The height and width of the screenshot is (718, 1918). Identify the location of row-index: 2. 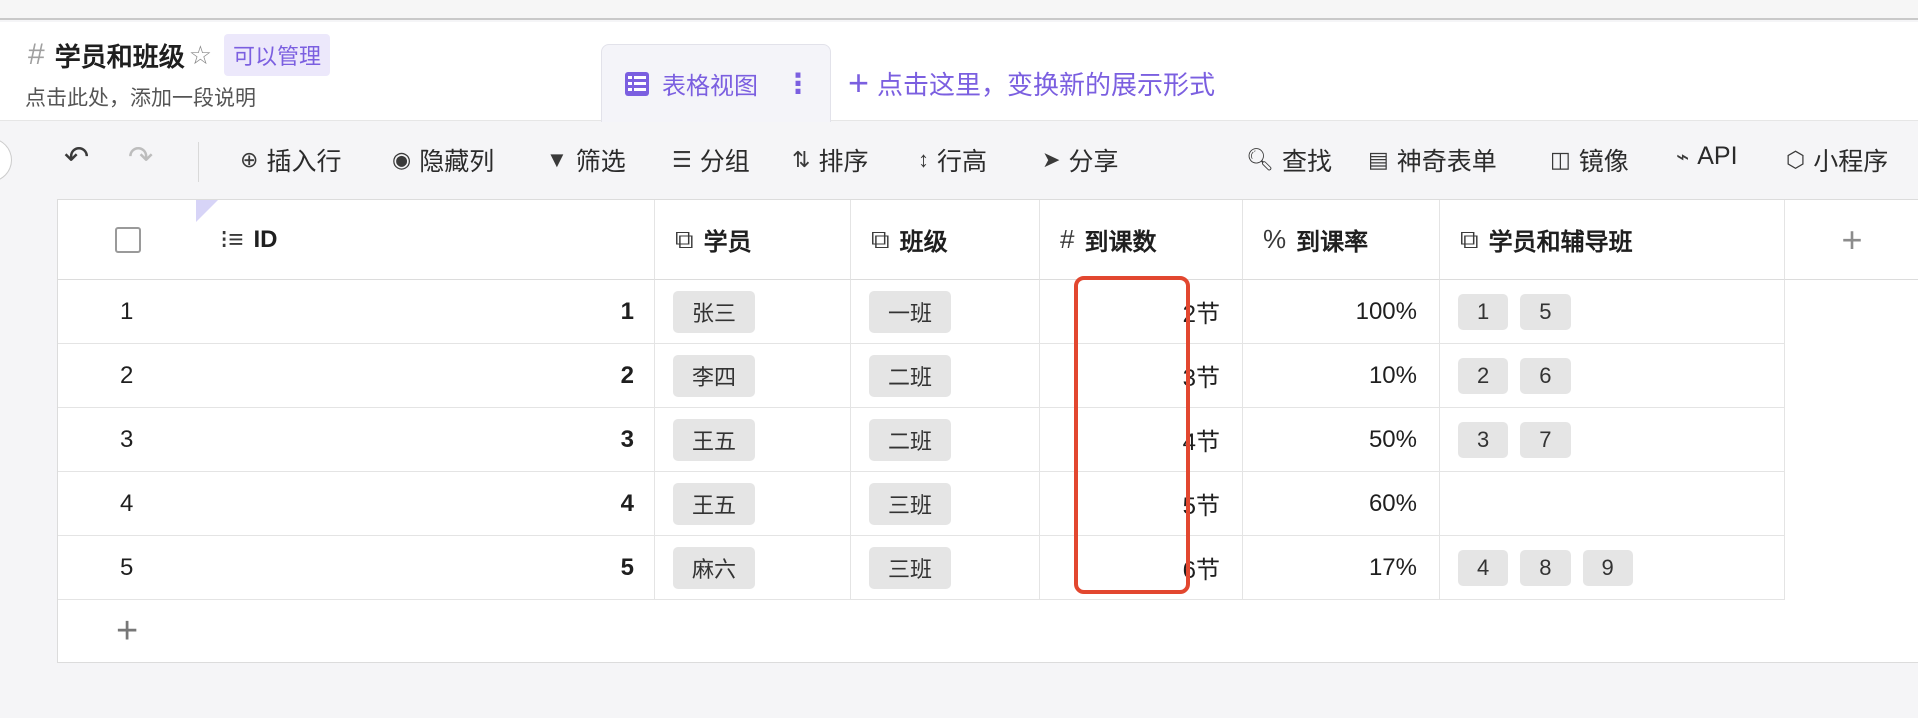
(128, 376).